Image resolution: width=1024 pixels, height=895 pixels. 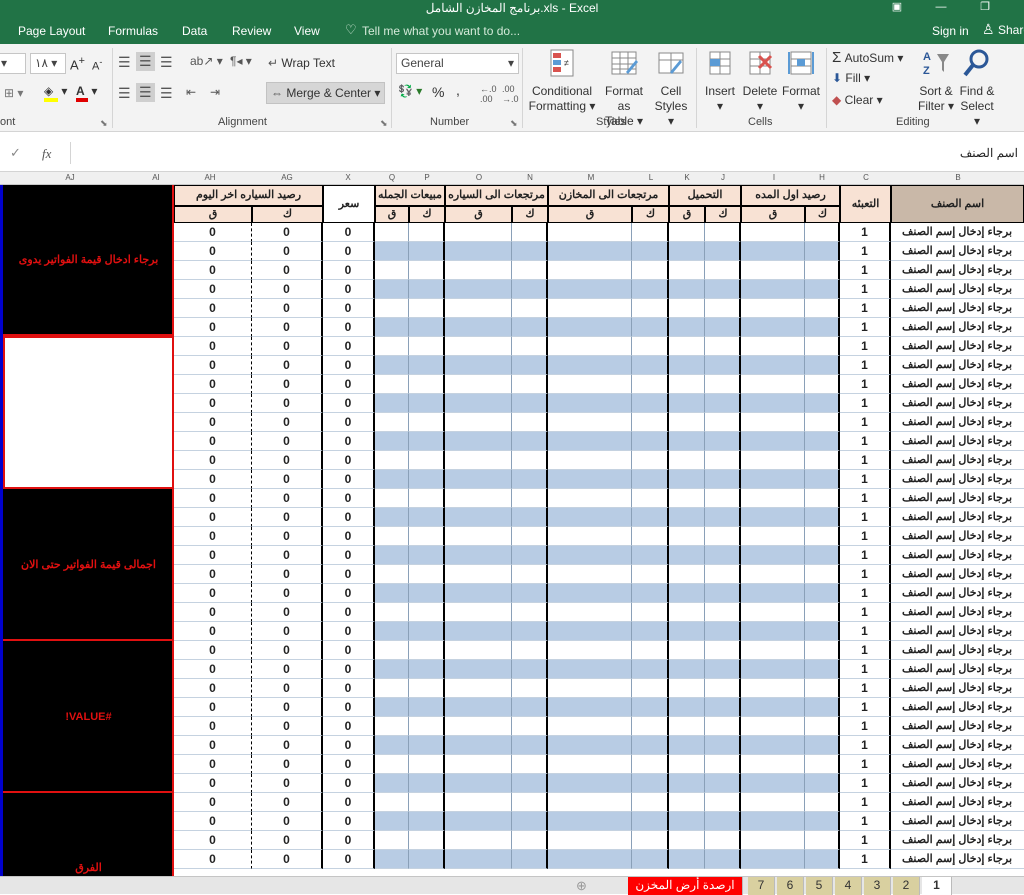 I want to click on column-header: Q, so click(x=392, y=177).